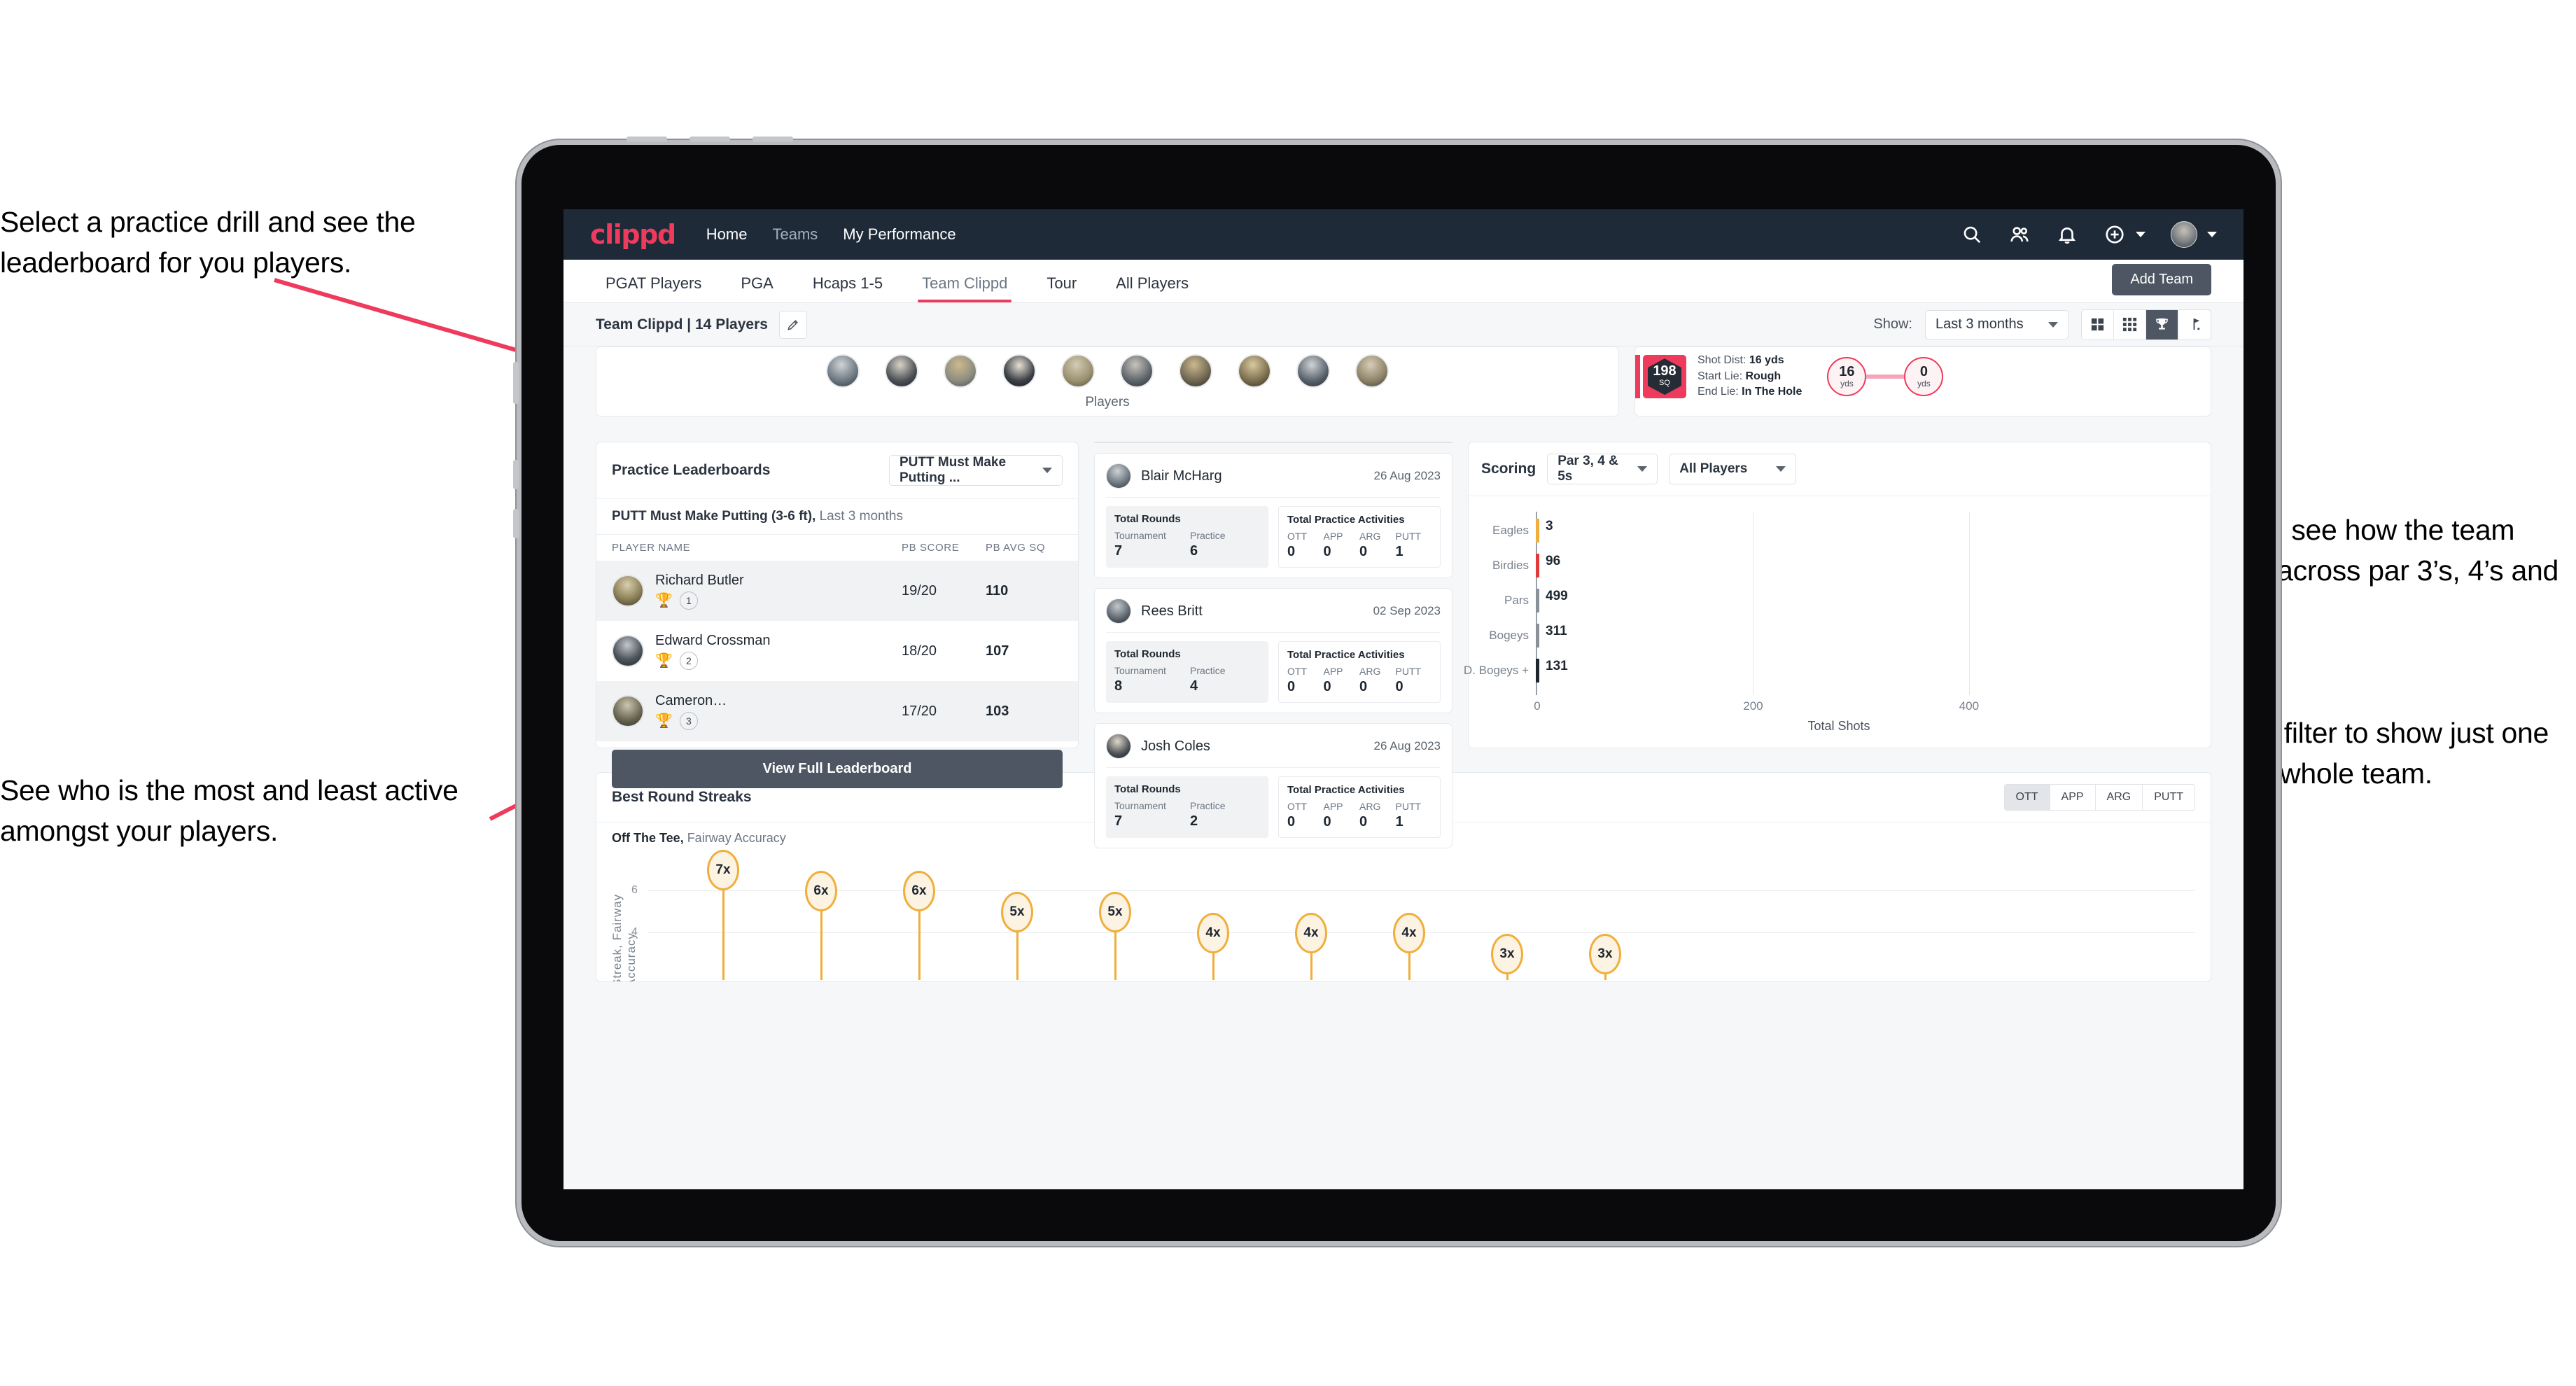 Image resolution: width=2576 pixels, height=1386 pixels. I want to click on player-name: Richard Butler, so click(699, 580).